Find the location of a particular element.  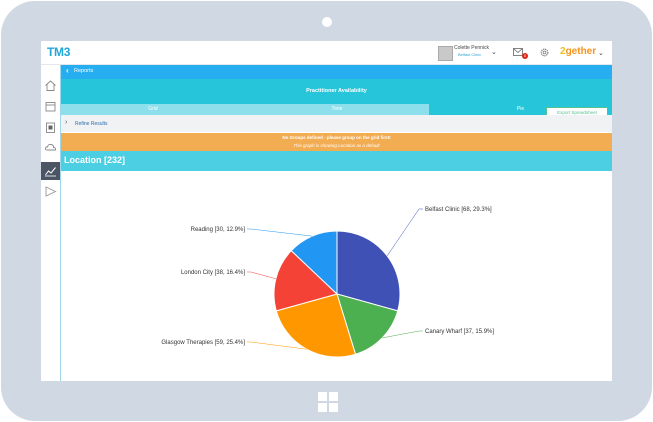

avatar is located at coordinates (445, 53).